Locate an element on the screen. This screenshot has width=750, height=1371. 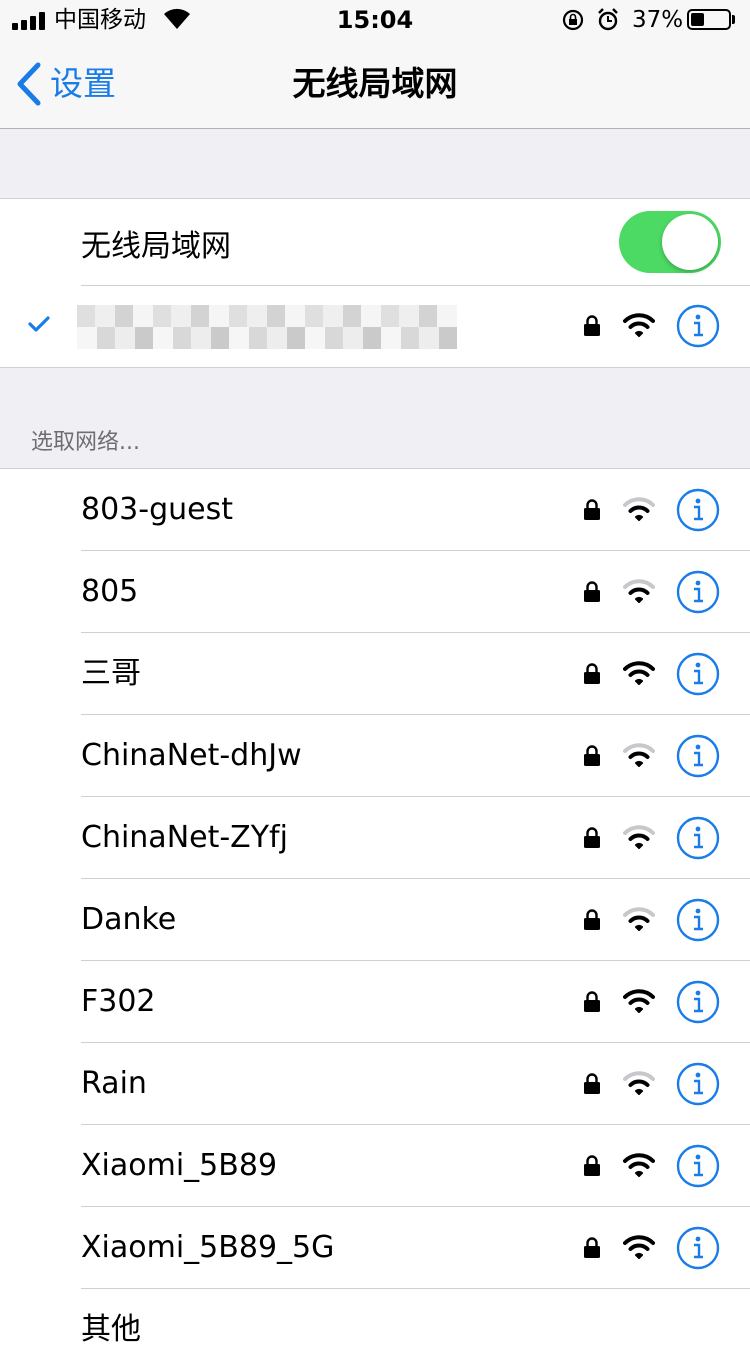
page-title: 无线局域网 is located at coordinates (375, 83).